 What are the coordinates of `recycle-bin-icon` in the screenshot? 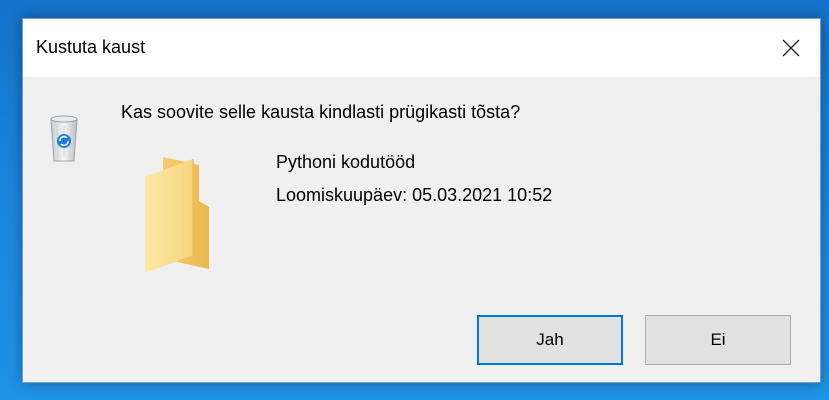 It's located at (64, 138).